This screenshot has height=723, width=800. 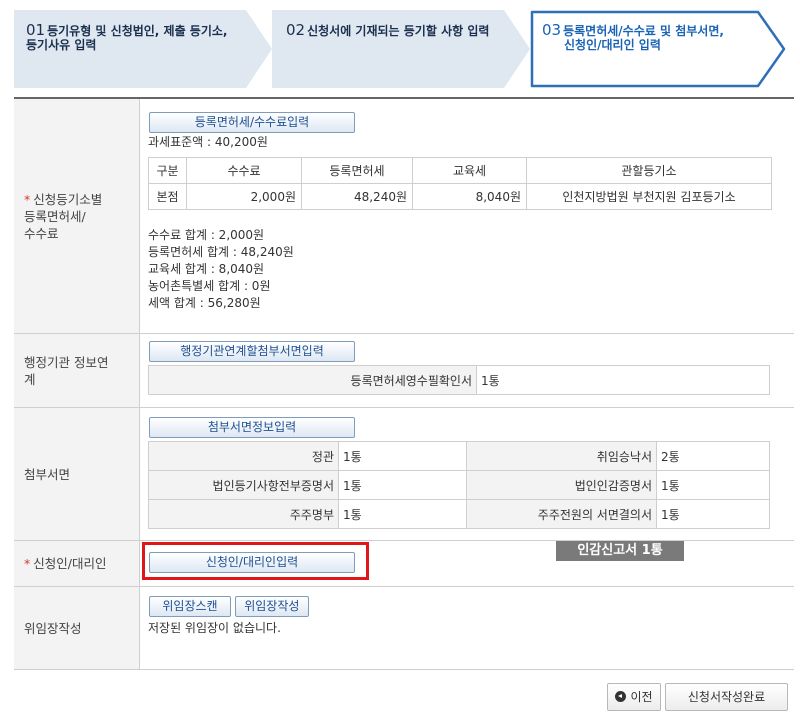 I want to click on attachment-key: 주주명부, so click(x=243, y=514).